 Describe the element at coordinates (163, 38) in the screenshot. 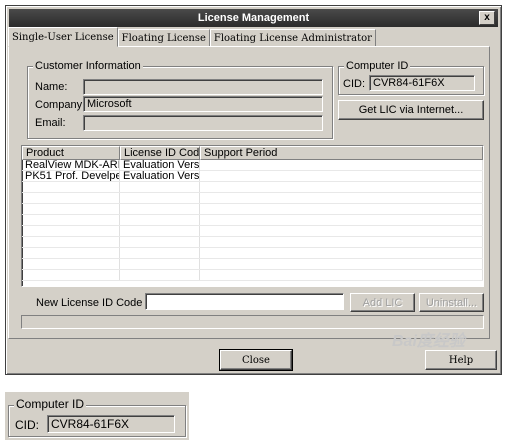

I see `tab-floating-license: Floating License` at that location.